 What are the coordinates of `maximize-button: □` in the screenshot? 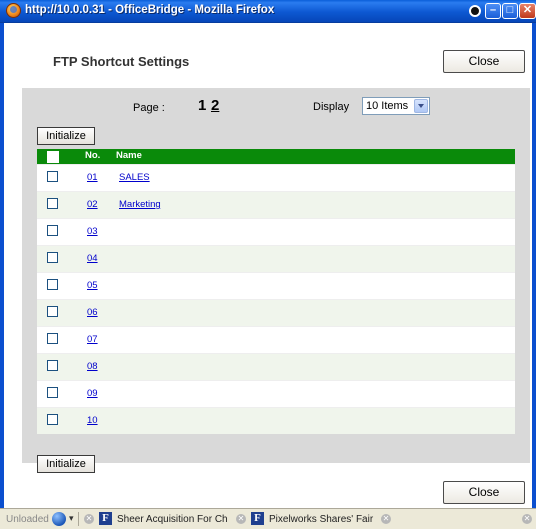 It's located at (510, 11).